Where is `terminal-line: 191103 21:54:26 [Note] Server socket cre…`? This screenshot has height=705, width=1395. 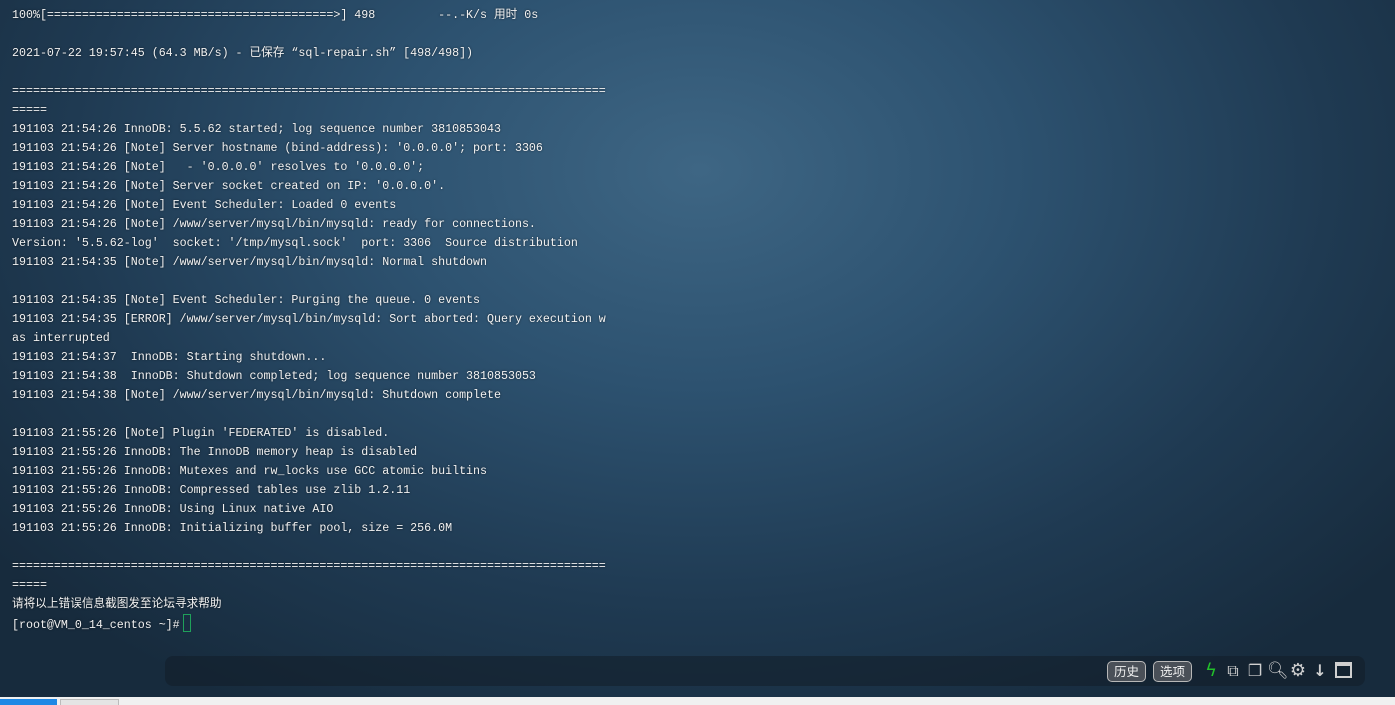
terminal-line: 191103 21:54:26 [Note] Server socket cre… is located at coordinates (229, 186).